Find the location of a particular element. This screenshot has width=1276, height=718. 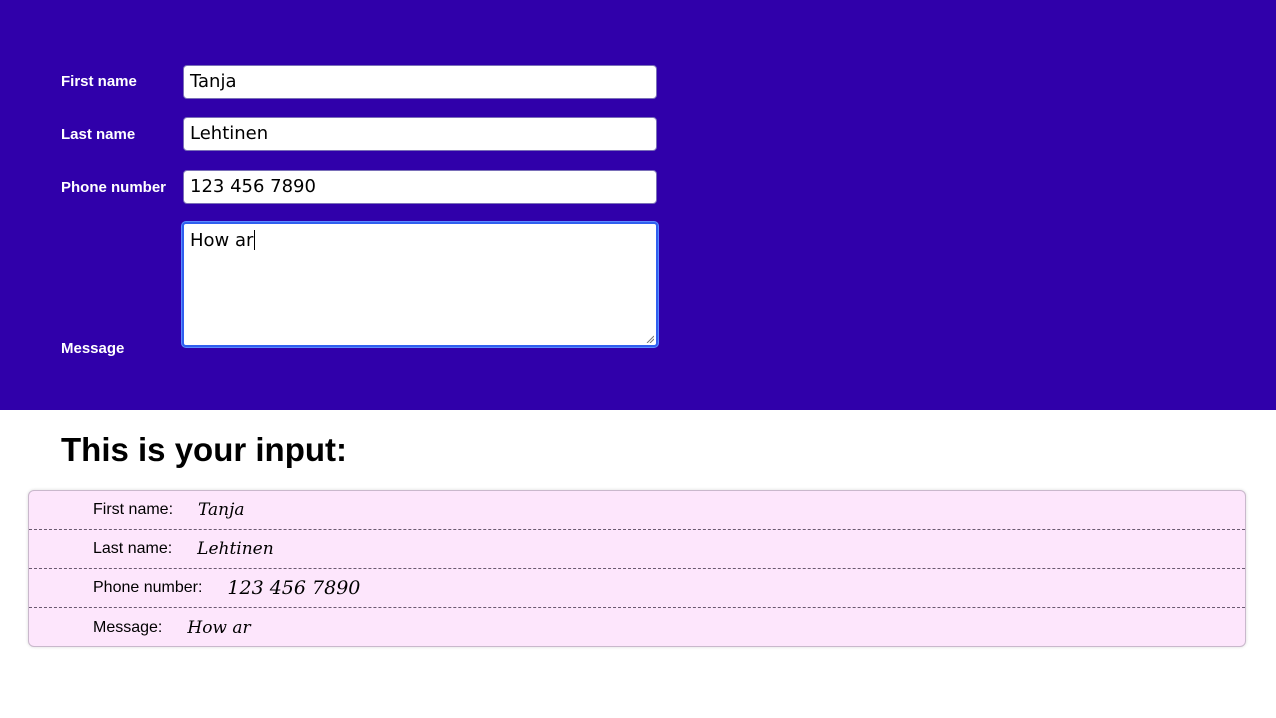

phone-number-input: 123 456 7890 is located at coordinates (420, 187).